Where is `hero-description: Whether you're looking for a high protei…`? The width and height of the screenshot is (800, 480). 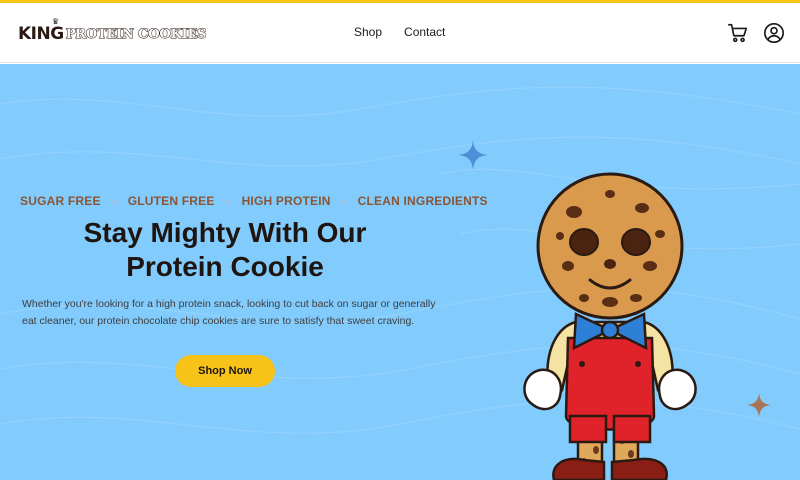
hero-description: Whether you're looking for a high protei… is located at coordinates (229, 312).